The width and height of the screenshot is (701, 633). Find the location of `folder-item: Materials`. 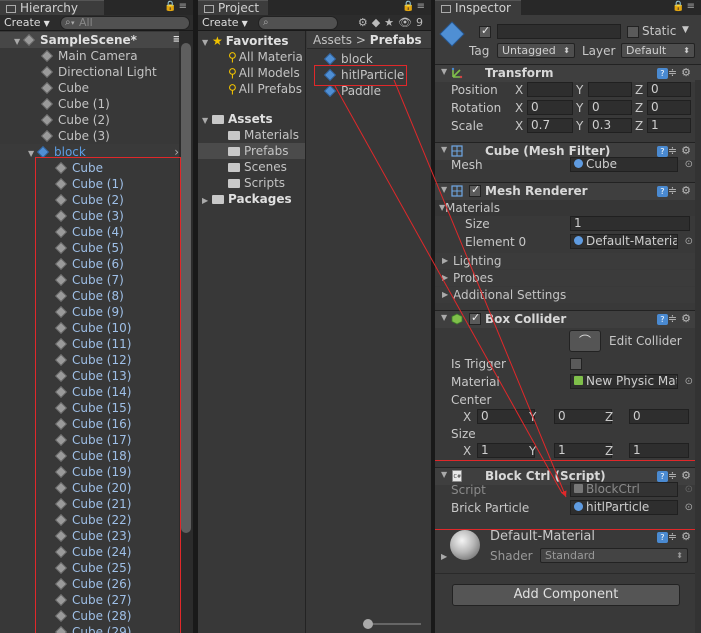

folder-item: Materials is located at coordinates (251, 135).